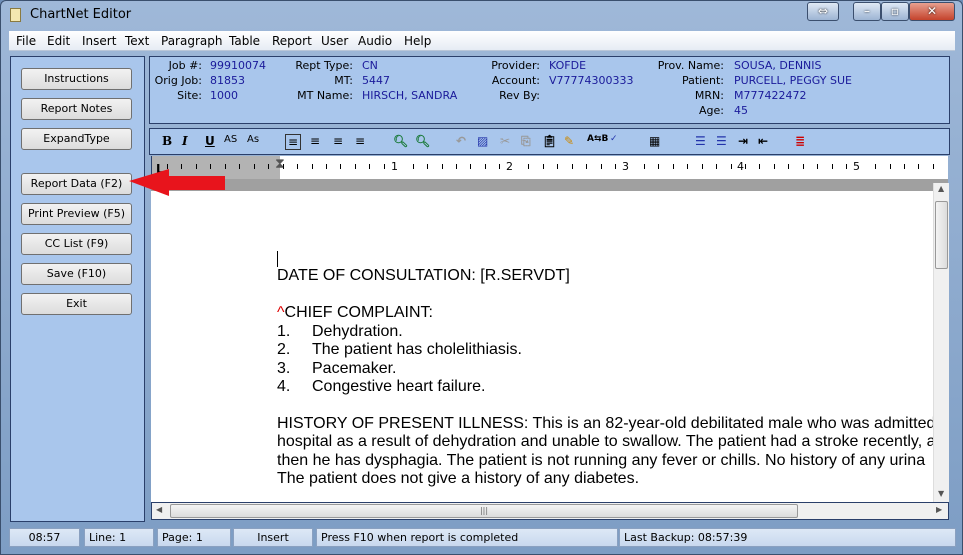  What do you see at coordinates (702, 80) in the screenshot?
I see `patient-label: Patient:` at bounding box center [702, 80].